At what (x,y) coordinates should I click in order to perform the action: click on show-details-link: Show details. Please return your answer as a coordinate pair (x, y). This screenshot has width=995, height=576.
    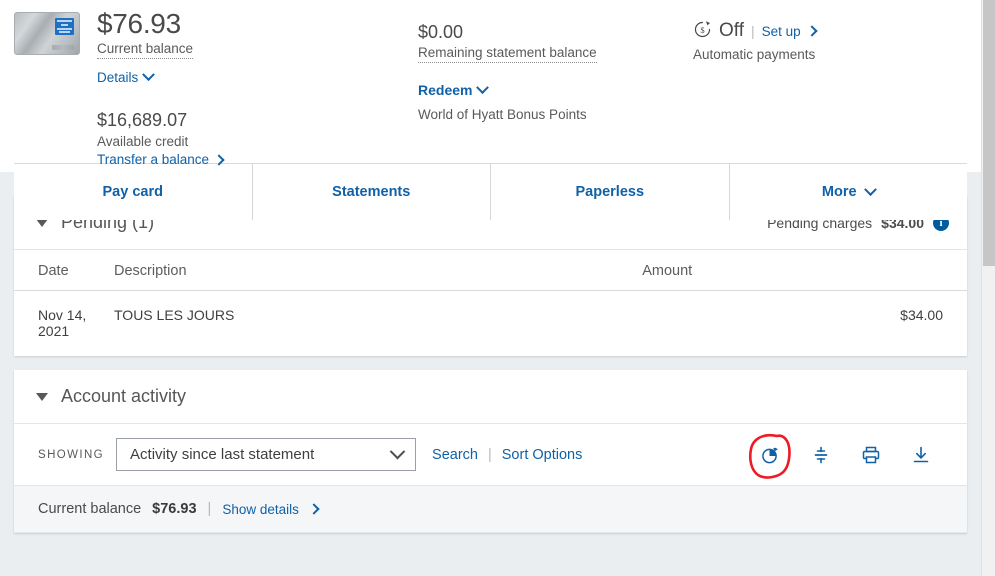
    Looking at the image, I should click on (260, 509).